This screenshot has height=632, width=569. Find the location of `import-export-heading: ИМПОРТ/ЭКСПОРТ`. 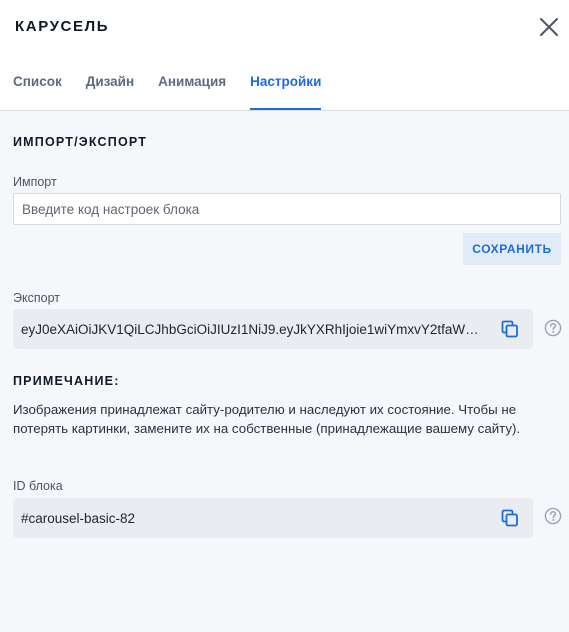

import-export-heading: ИМПОРТ/ЭКСПОРТ is located at coordinates (80, 142).